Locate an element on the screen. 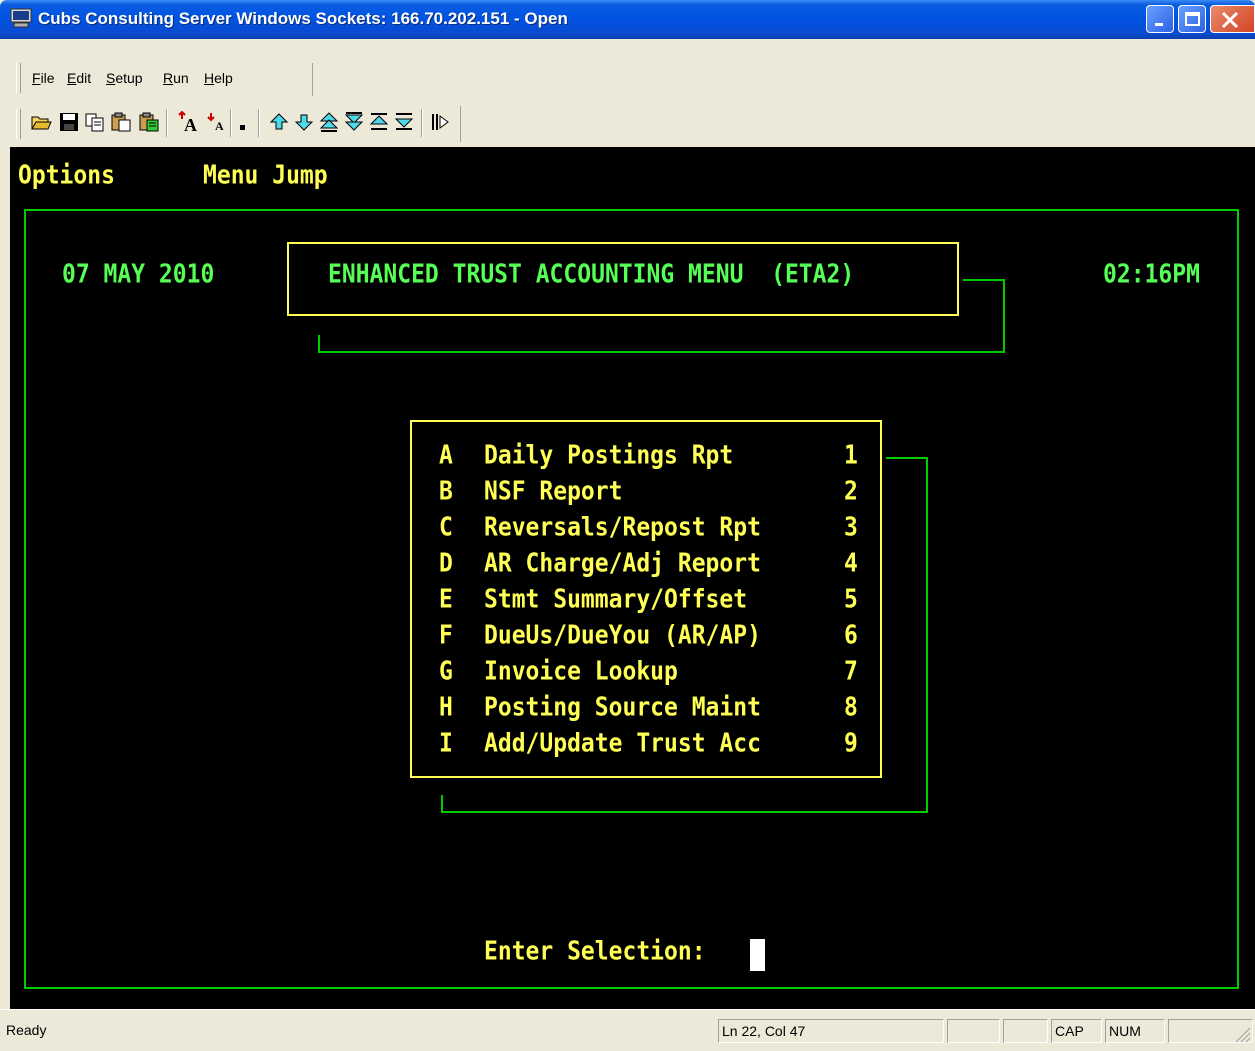 The height and width of the screenshot is (1051, 1255). menu-run-hotkey: R is located at coordinates (168, 78).